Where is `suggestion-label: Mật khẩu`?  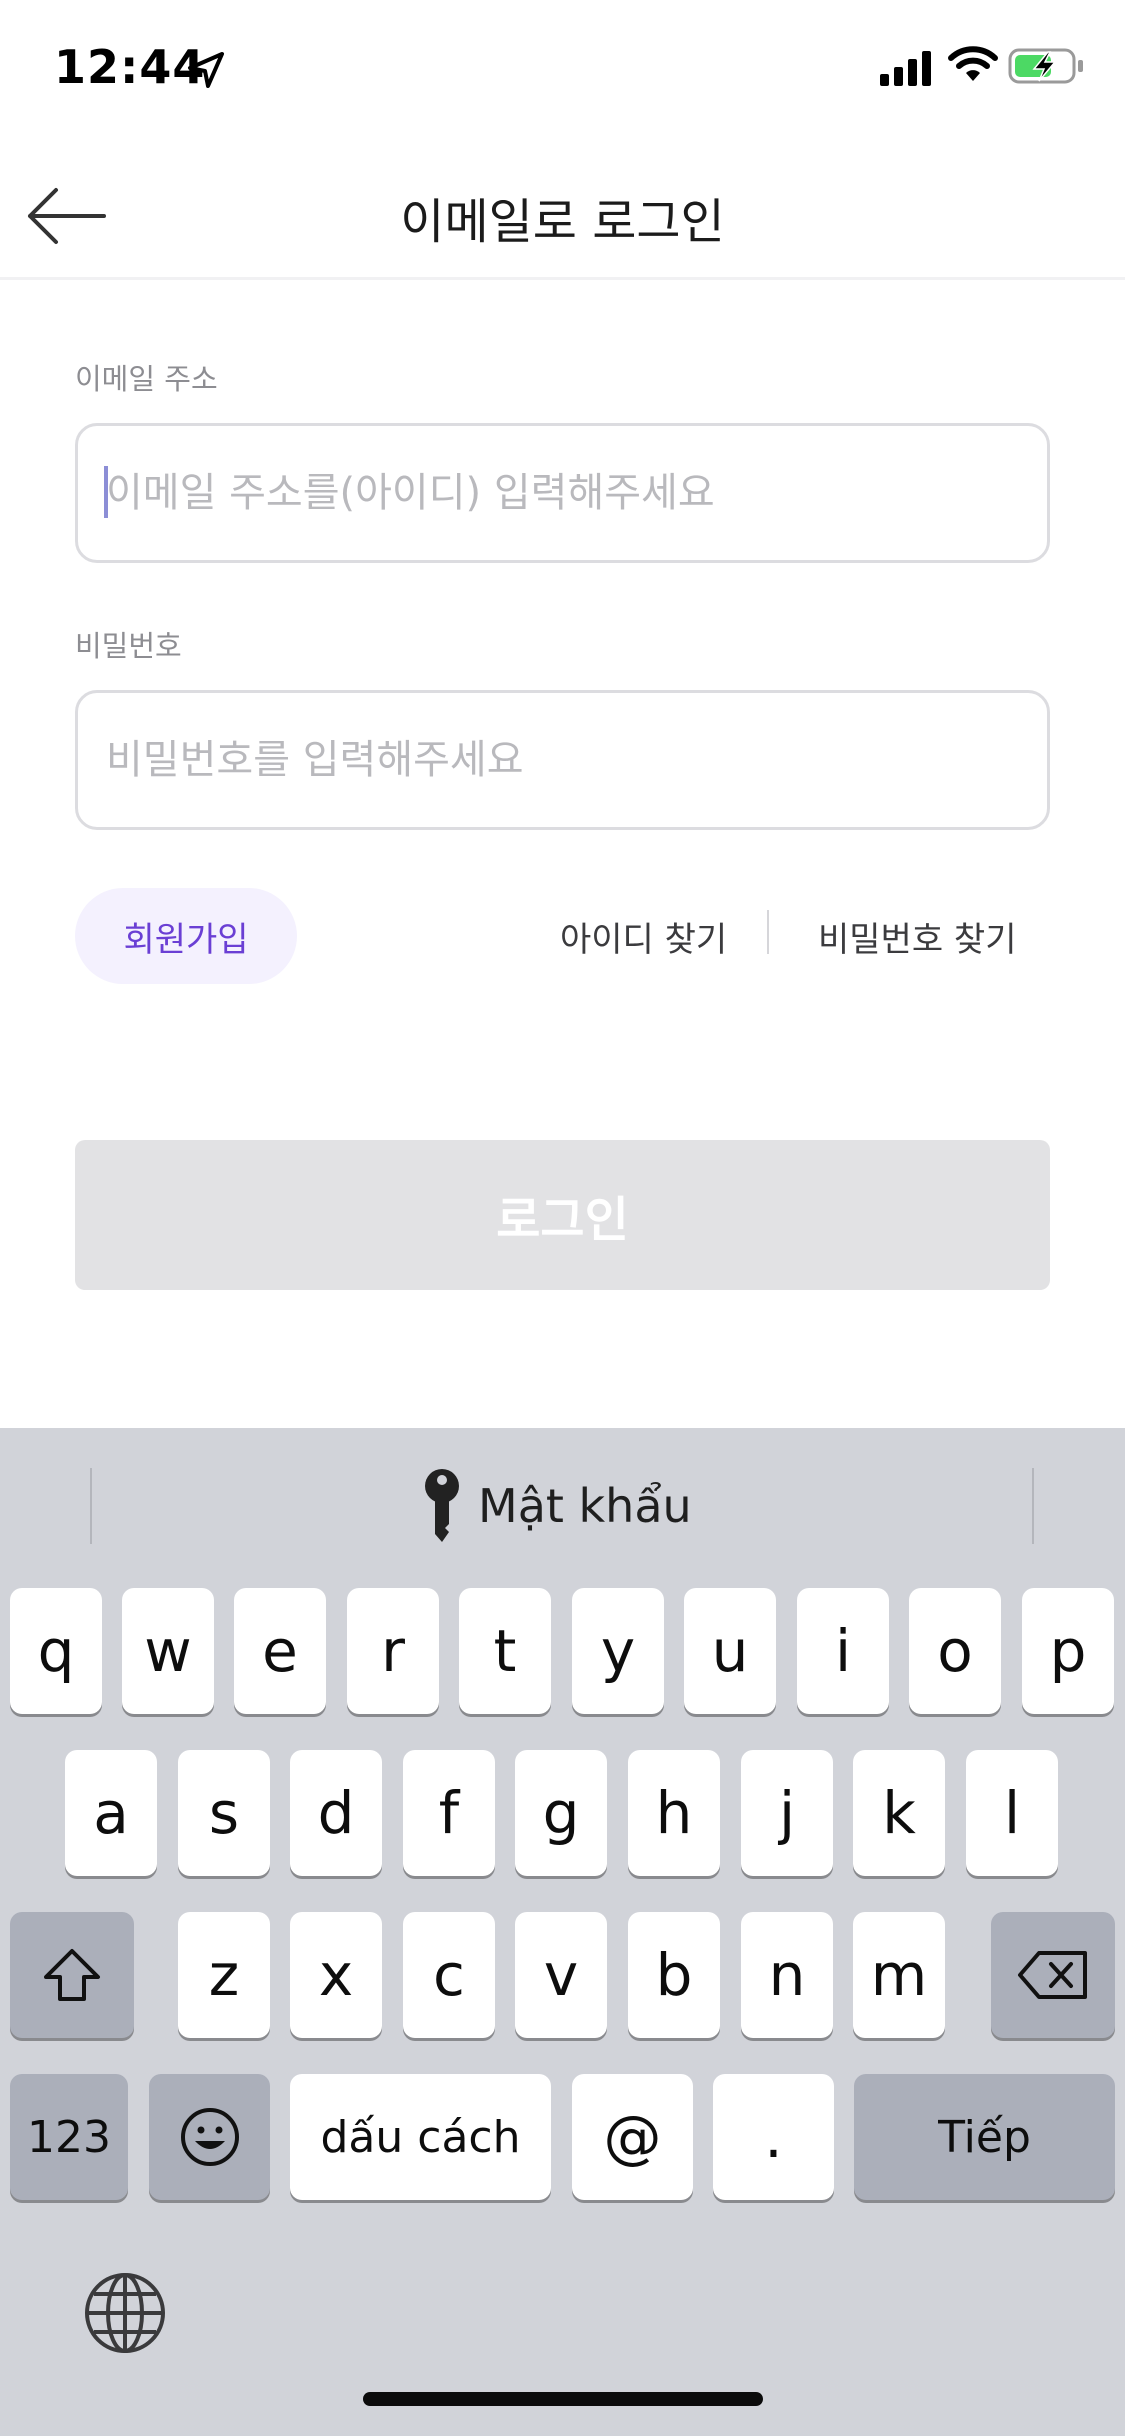
suggestion-label: Mật khẩu is located at coordinates (585, 1506).